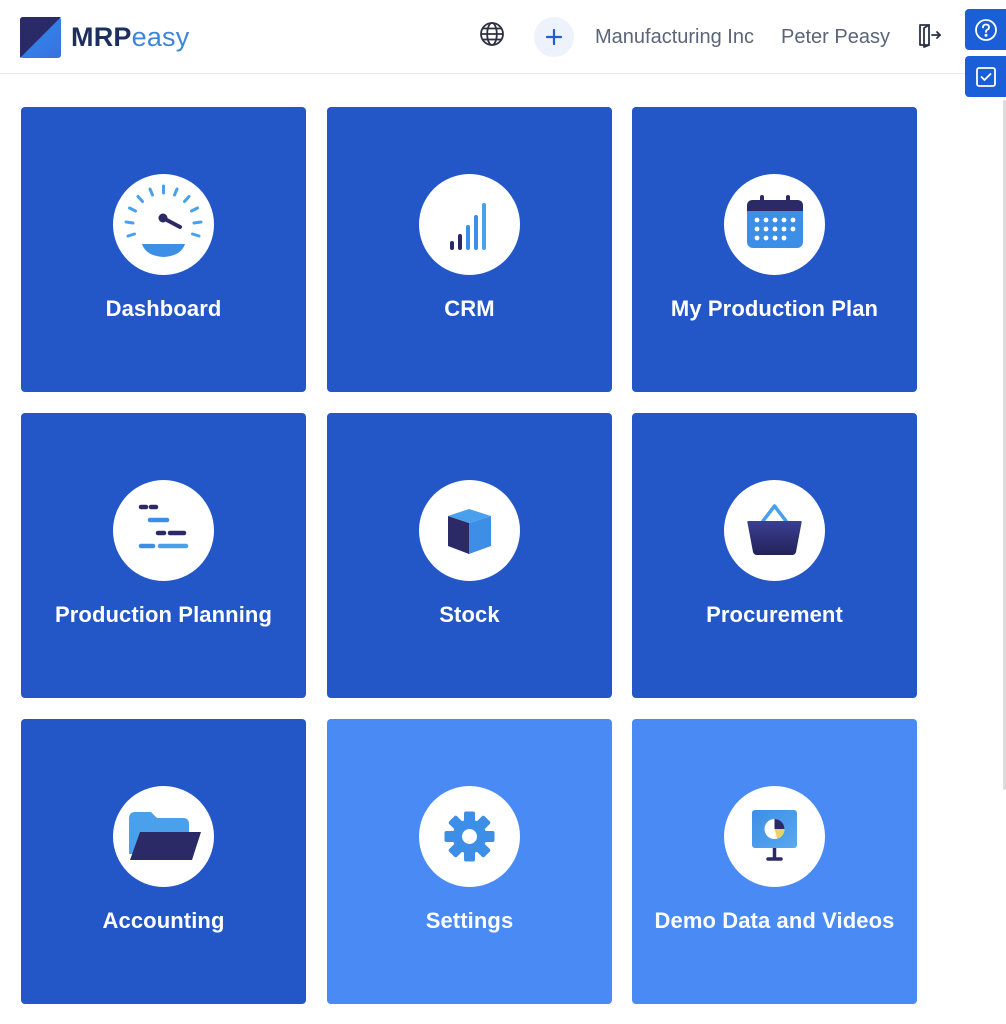 This screenshot has height=1024, width=1006. Describe the element at coordinates (163, 220) in the screenshot. I see `speedometer-icon` at that location.